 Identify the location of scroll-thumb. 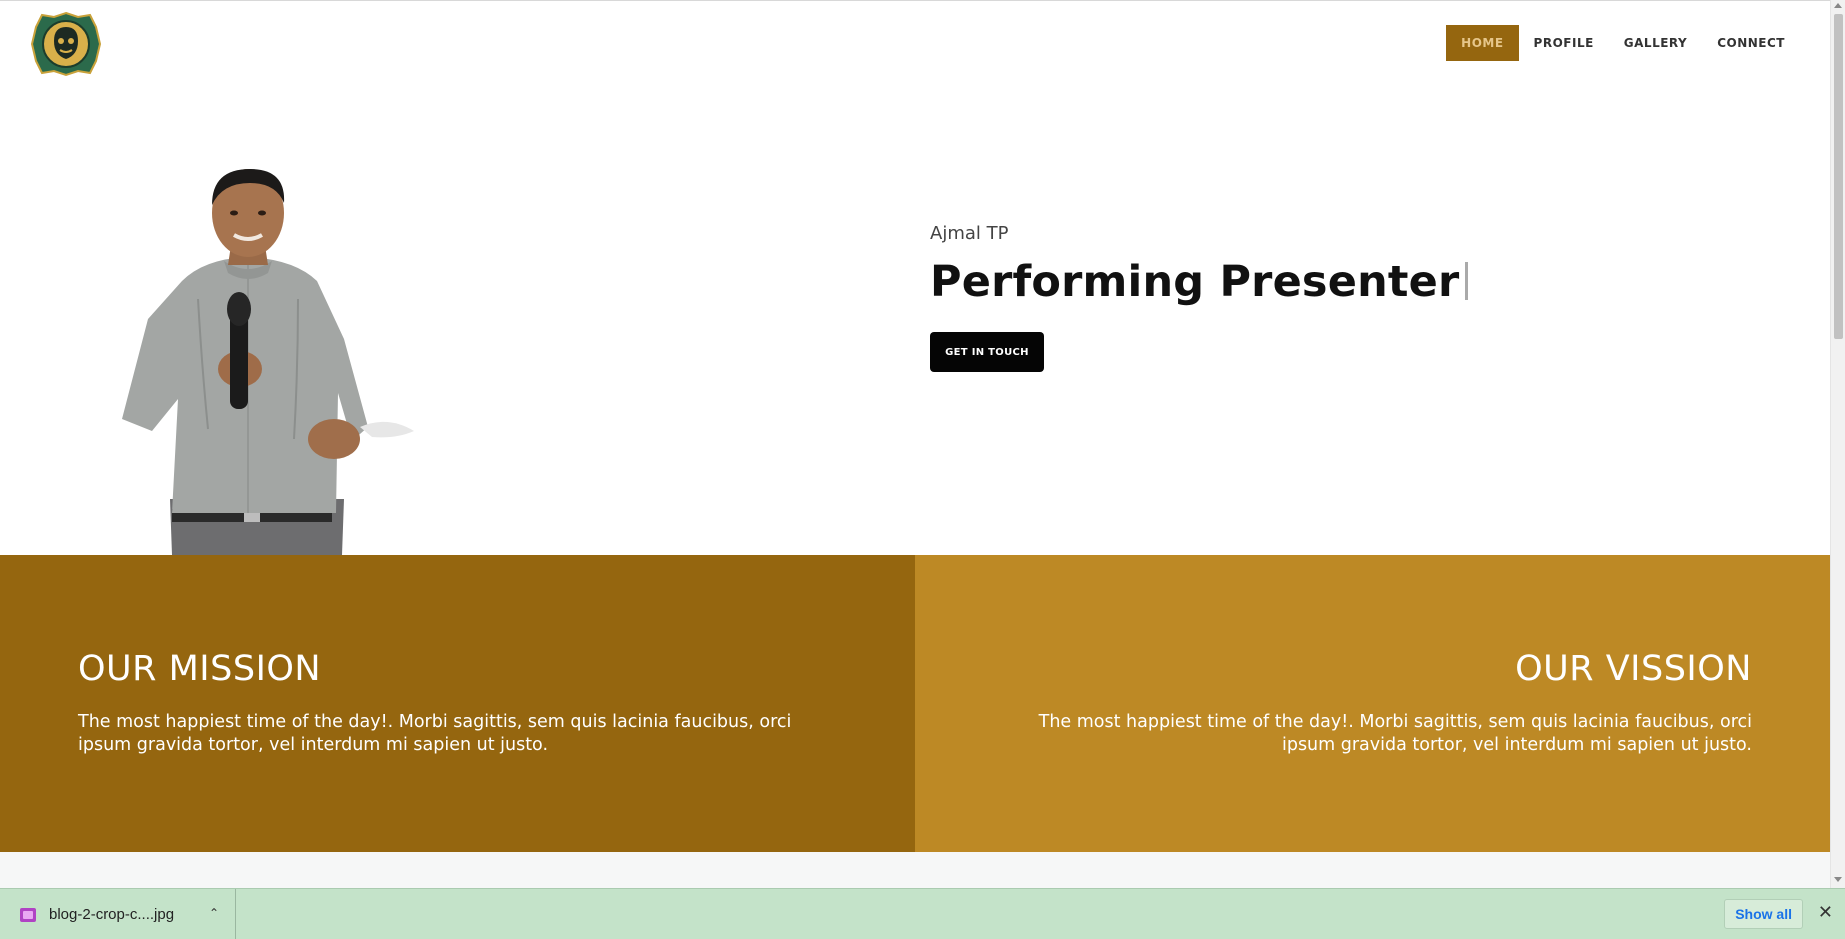
(1838, 176).